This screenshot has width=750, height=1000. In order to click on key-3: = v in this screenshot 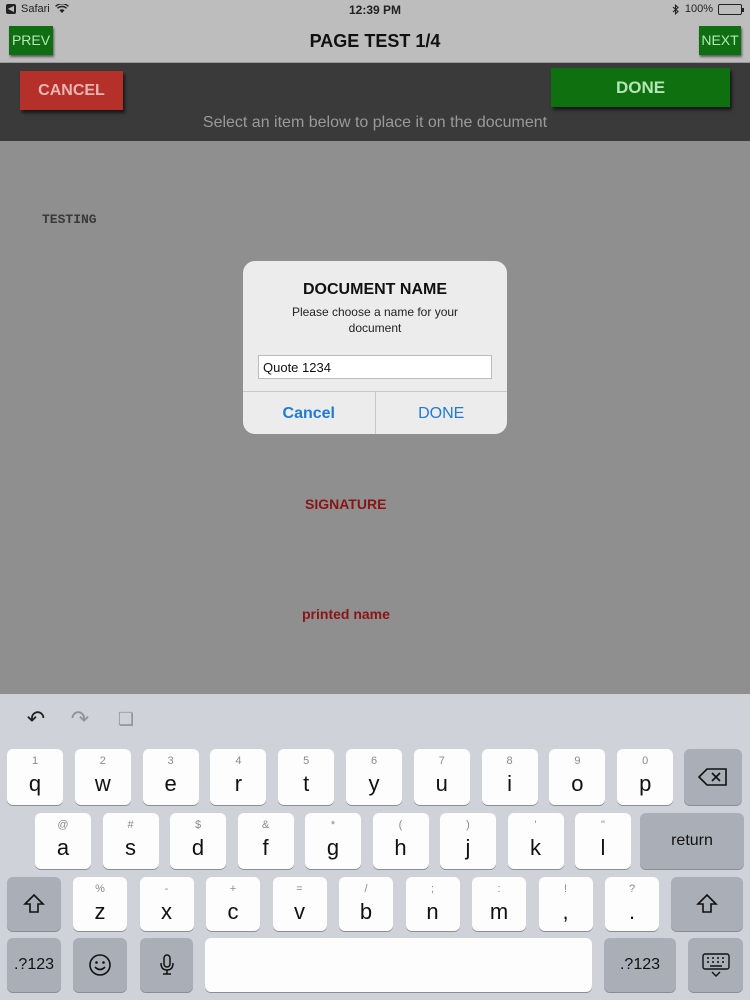, I will do `click(299, 904)`.